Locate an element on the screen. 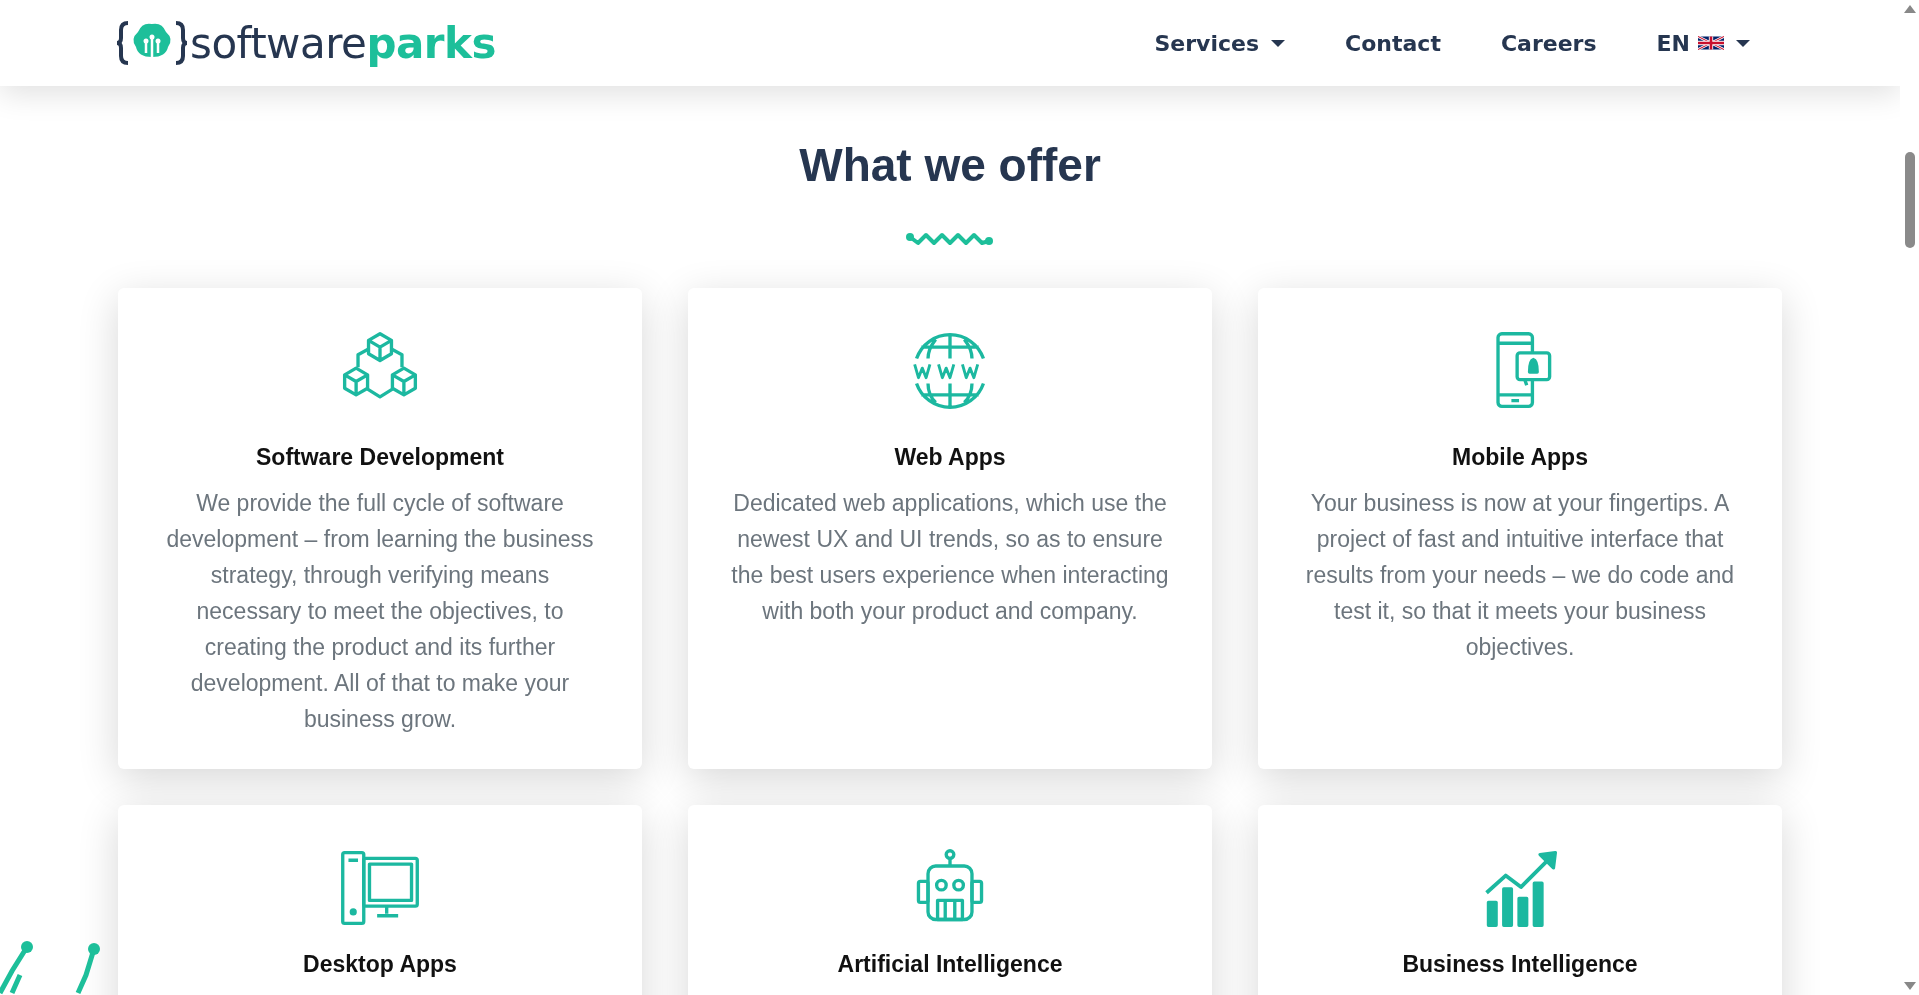 Image resolution: width=1919 pixels, height=995 pixels. card-title: Mobile Apps is located at coordinates (1520, 457).